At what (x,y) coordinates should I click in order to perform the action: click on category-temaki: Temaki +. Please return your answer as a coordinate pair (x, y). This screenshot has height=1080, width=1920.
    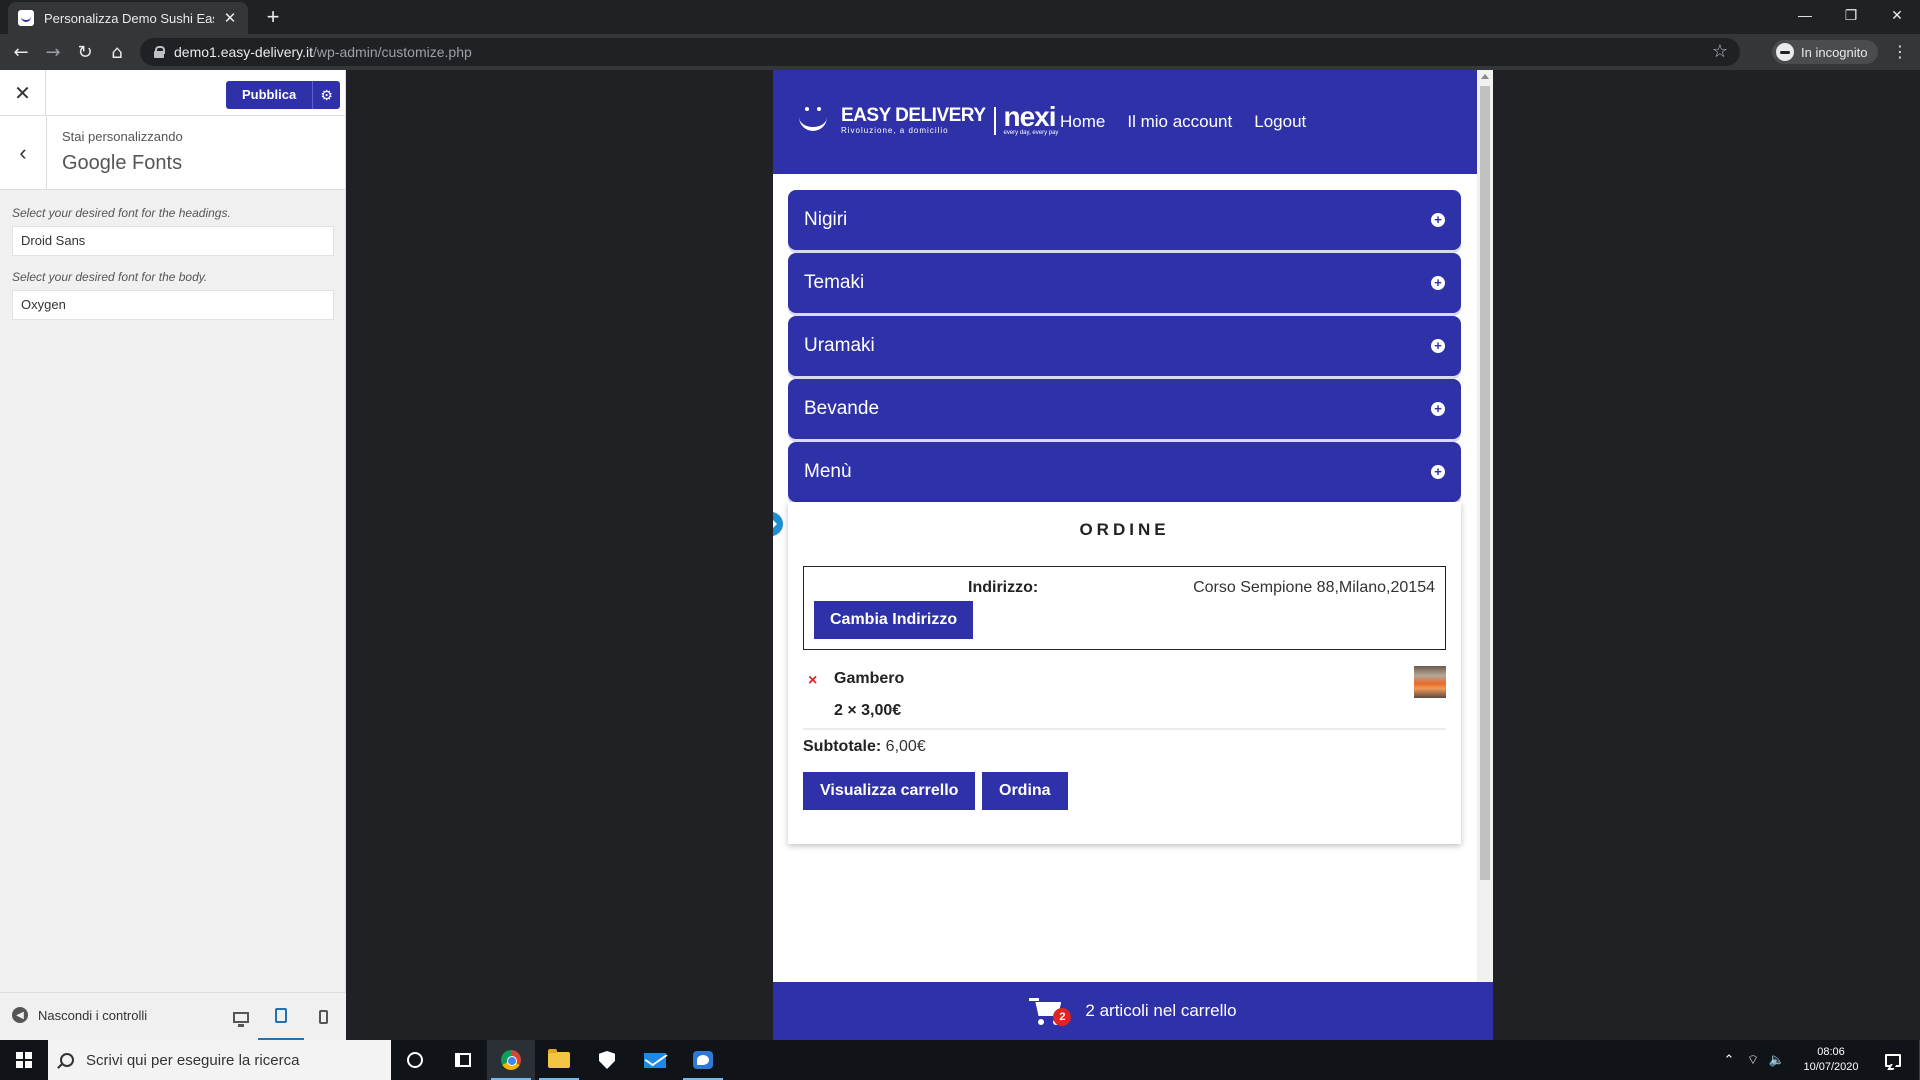
    Looking at the image, I should click on (1124, 283).